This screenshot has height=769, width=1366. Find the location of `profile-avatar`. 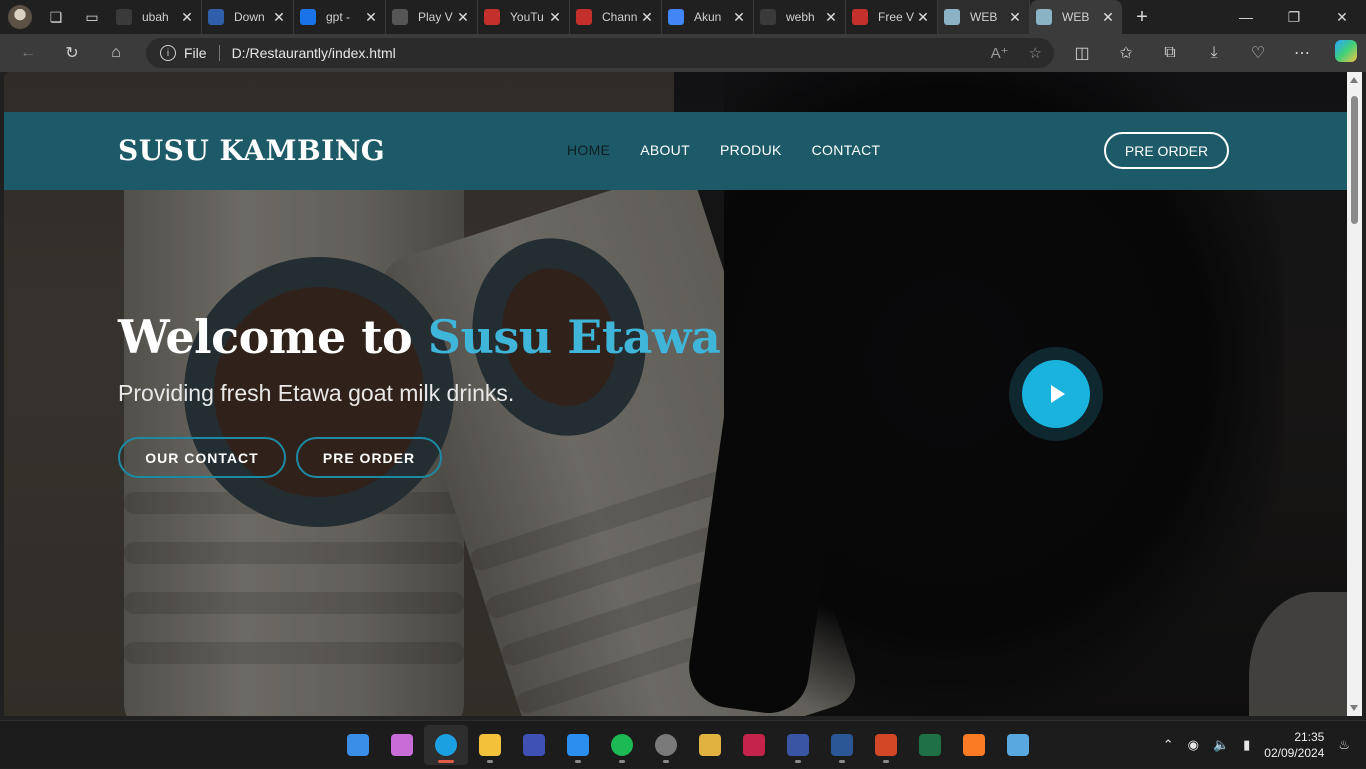

profile-avatar is located at coordinates (20, 17).